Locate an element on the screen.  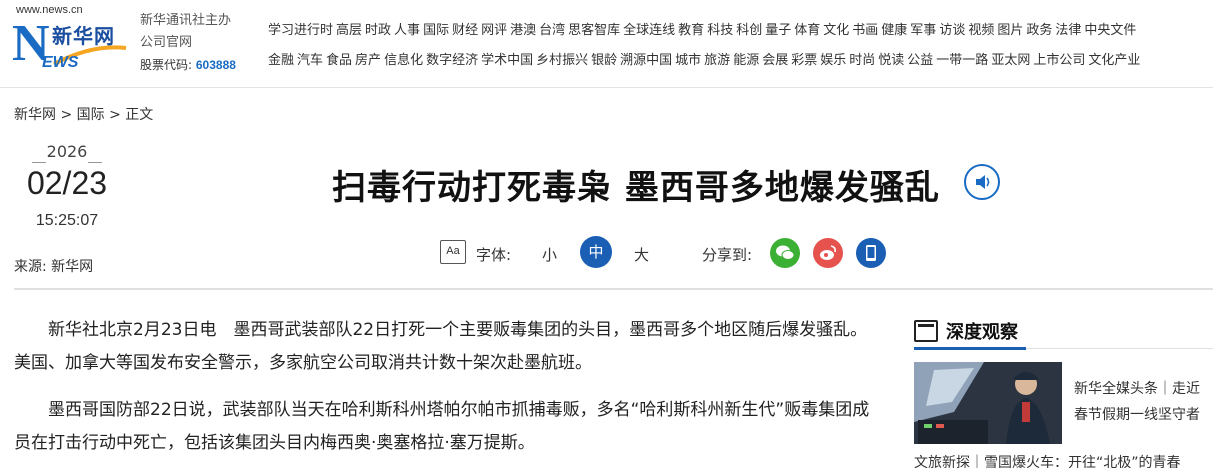
nav-item: 房产 is located at coordinates (368, 60).